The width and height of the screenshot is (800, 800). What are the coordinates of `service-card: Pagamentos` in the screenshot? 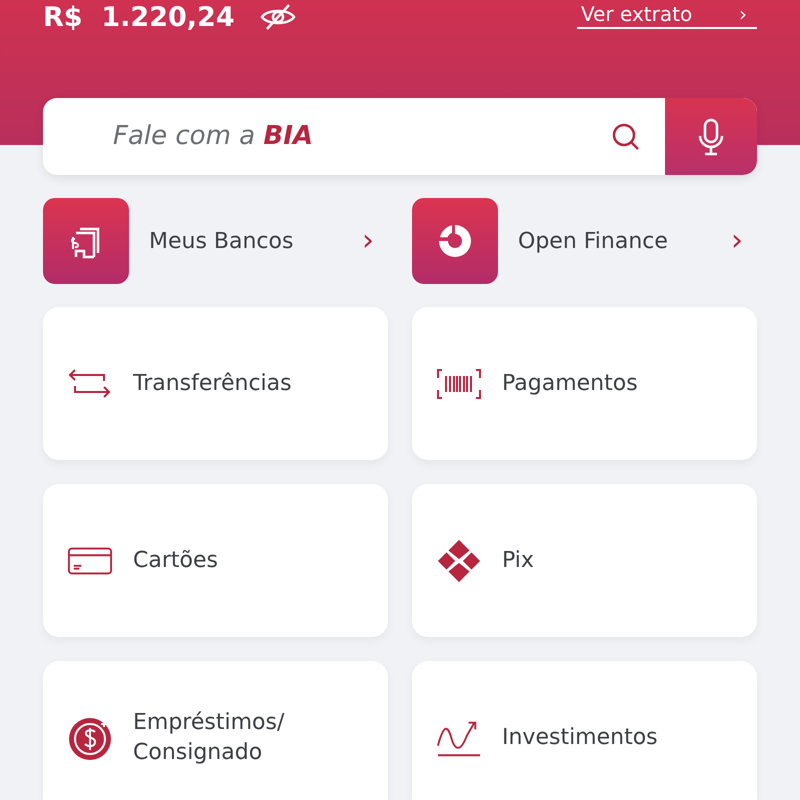 It's located at (584, 383).